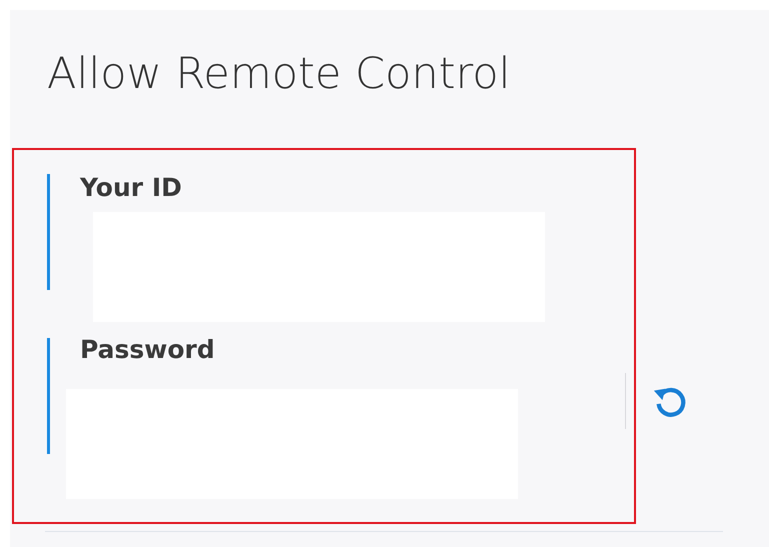  I want to click on field-label: Your ID, so click(131, 188).